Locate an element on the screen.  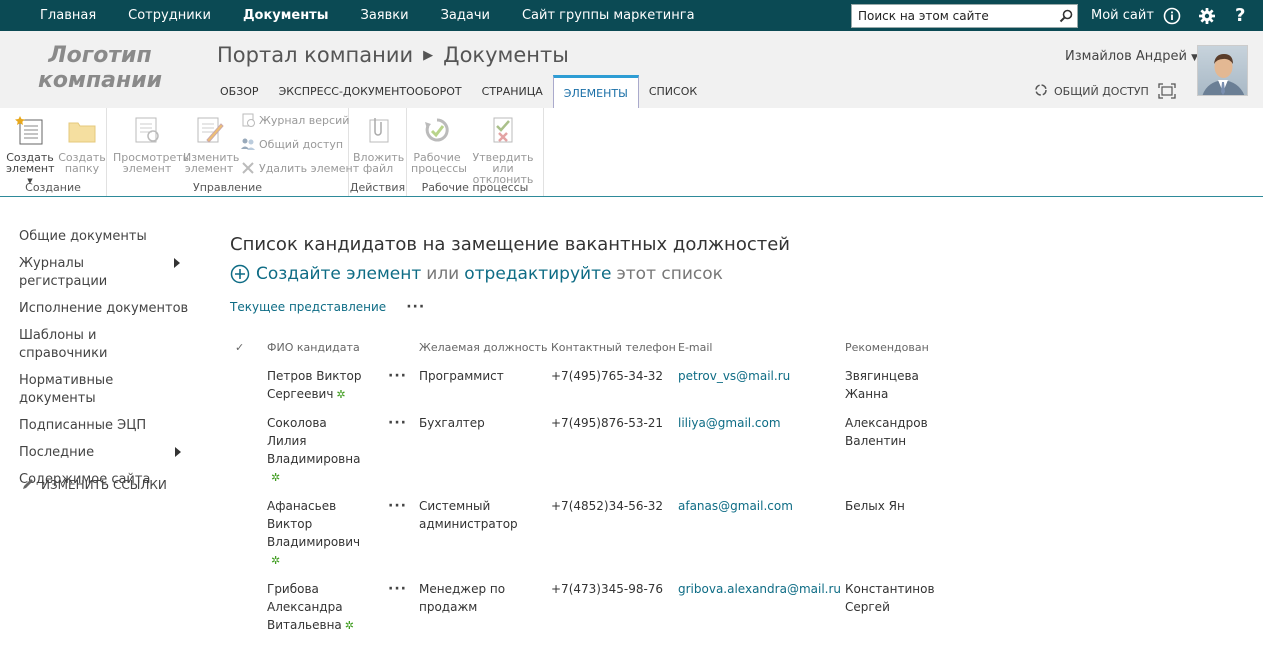
nav-templates-references: Шаблоны и справочники is located at coordinates (104, 345).